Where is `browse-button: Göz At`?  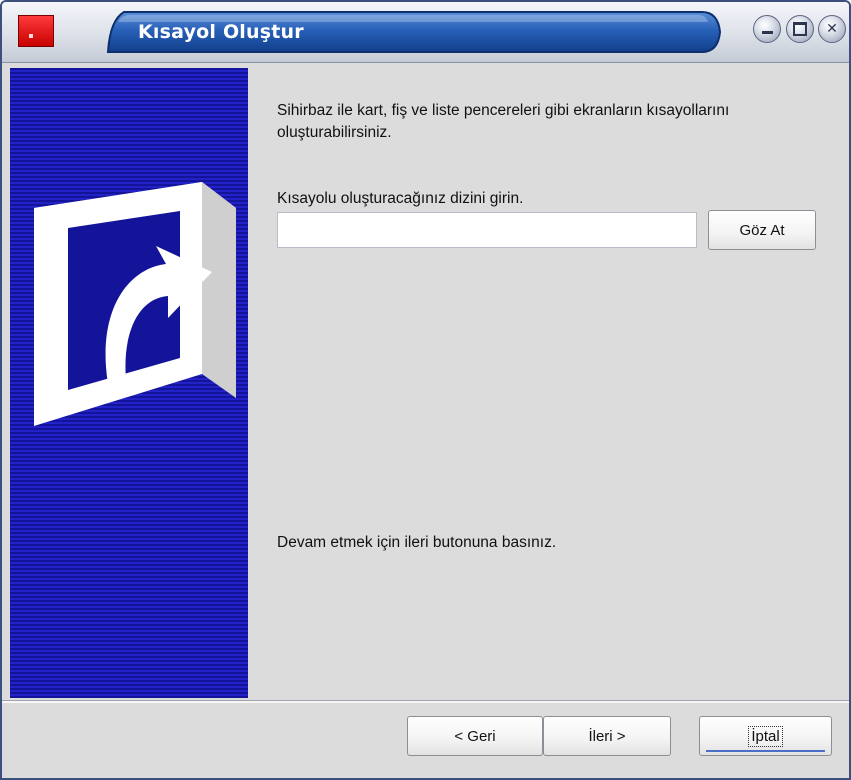
browse-button: Göz At is located at coordinates (762, 230).